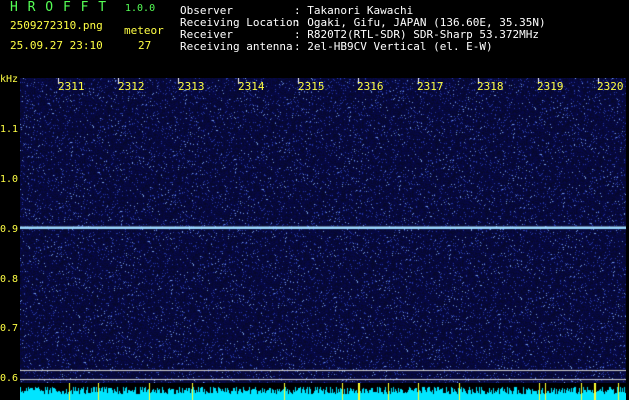 This screenshot has height=400, width=629. What do you see at coordinates (9, 79) in the screenshot?
I see `freq-unit-label: kHz` at bounding box center [9, 79].